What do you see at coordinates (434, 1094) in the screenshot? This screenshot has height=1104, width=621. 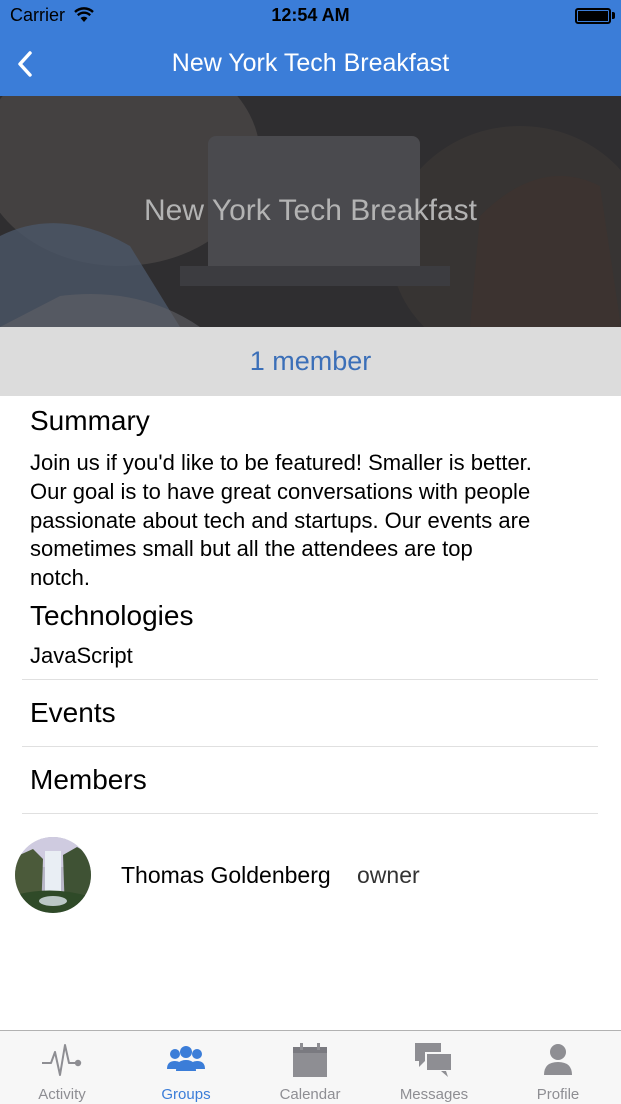 I see `tab-label: Messages` at bounding box center [434, 1094].